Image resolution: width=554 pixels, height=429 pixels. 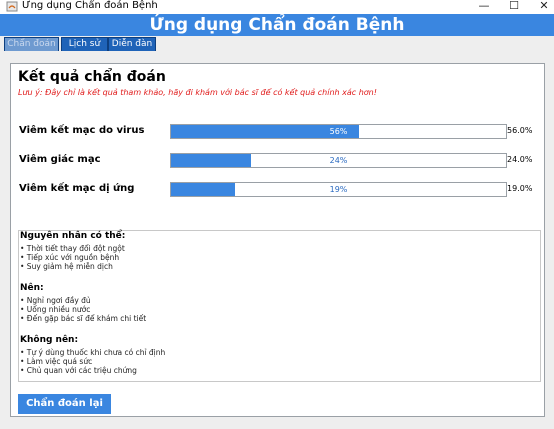 I want to click on progress-text: 56%, so click(x=338, y=131).